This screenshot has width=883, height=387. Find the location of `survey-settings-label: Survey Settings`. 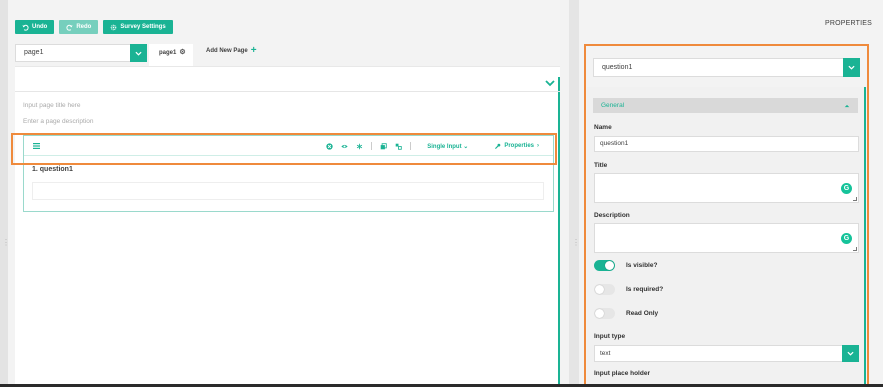

survey-settings-label: Survey Settings is located at coordinates (143, 27).